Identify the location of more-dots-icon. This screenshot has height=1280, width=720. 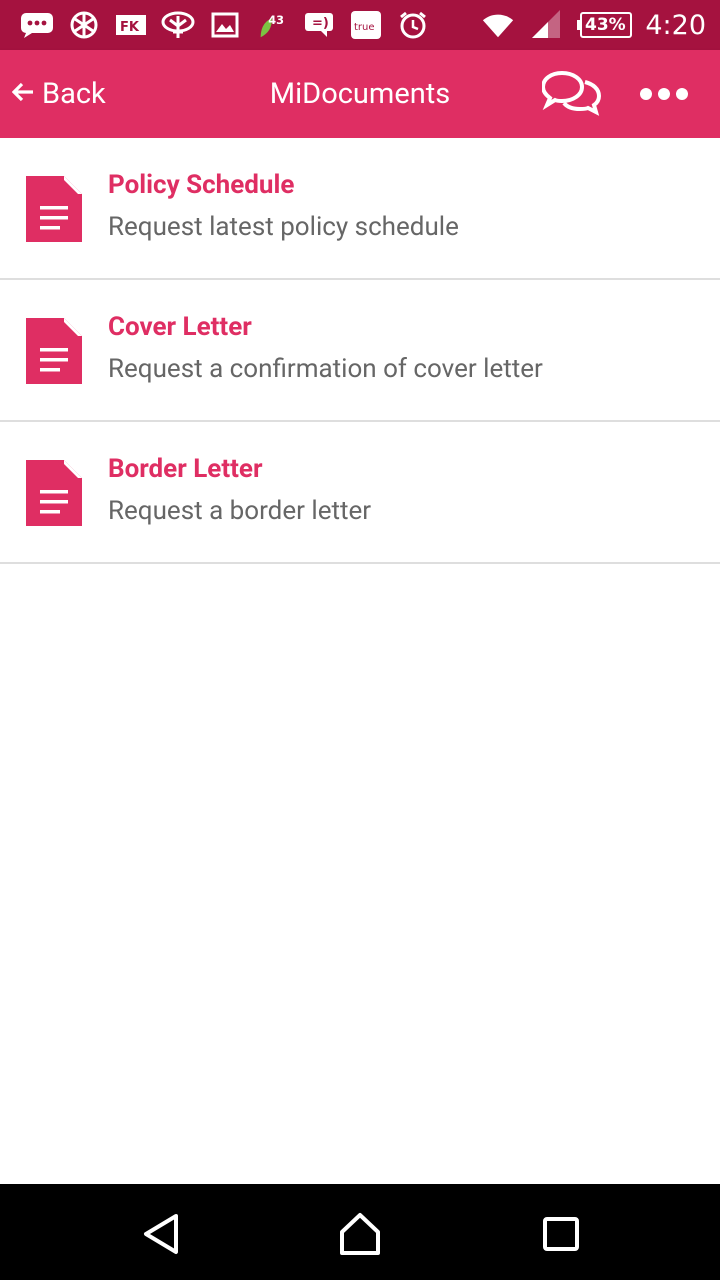
(646, 94).